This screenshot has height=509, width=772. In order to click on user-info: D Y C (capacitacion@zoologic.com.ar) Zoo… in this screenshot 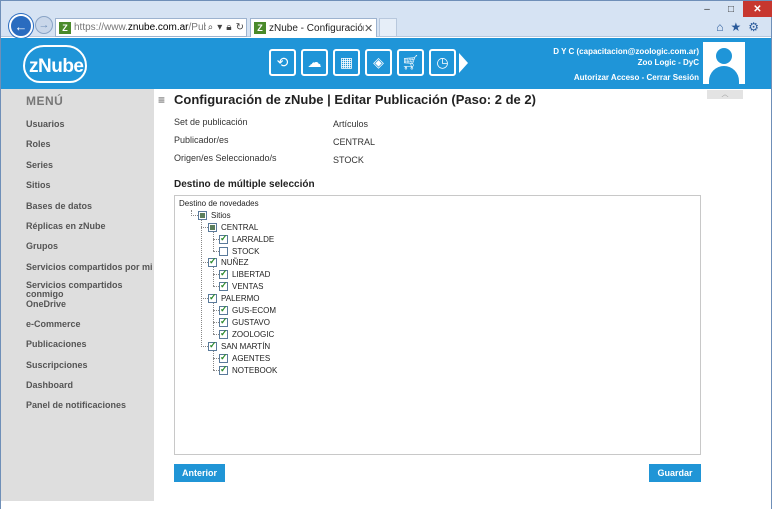, I will do `click(626, 64)`.